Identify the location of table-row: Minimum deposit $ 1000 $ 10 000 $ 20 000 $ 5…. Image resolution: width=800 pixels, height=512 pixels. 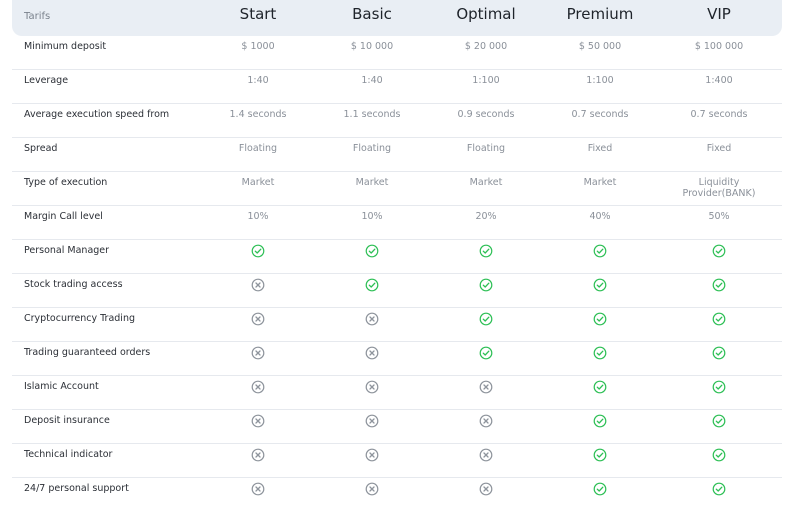
(397, 53).